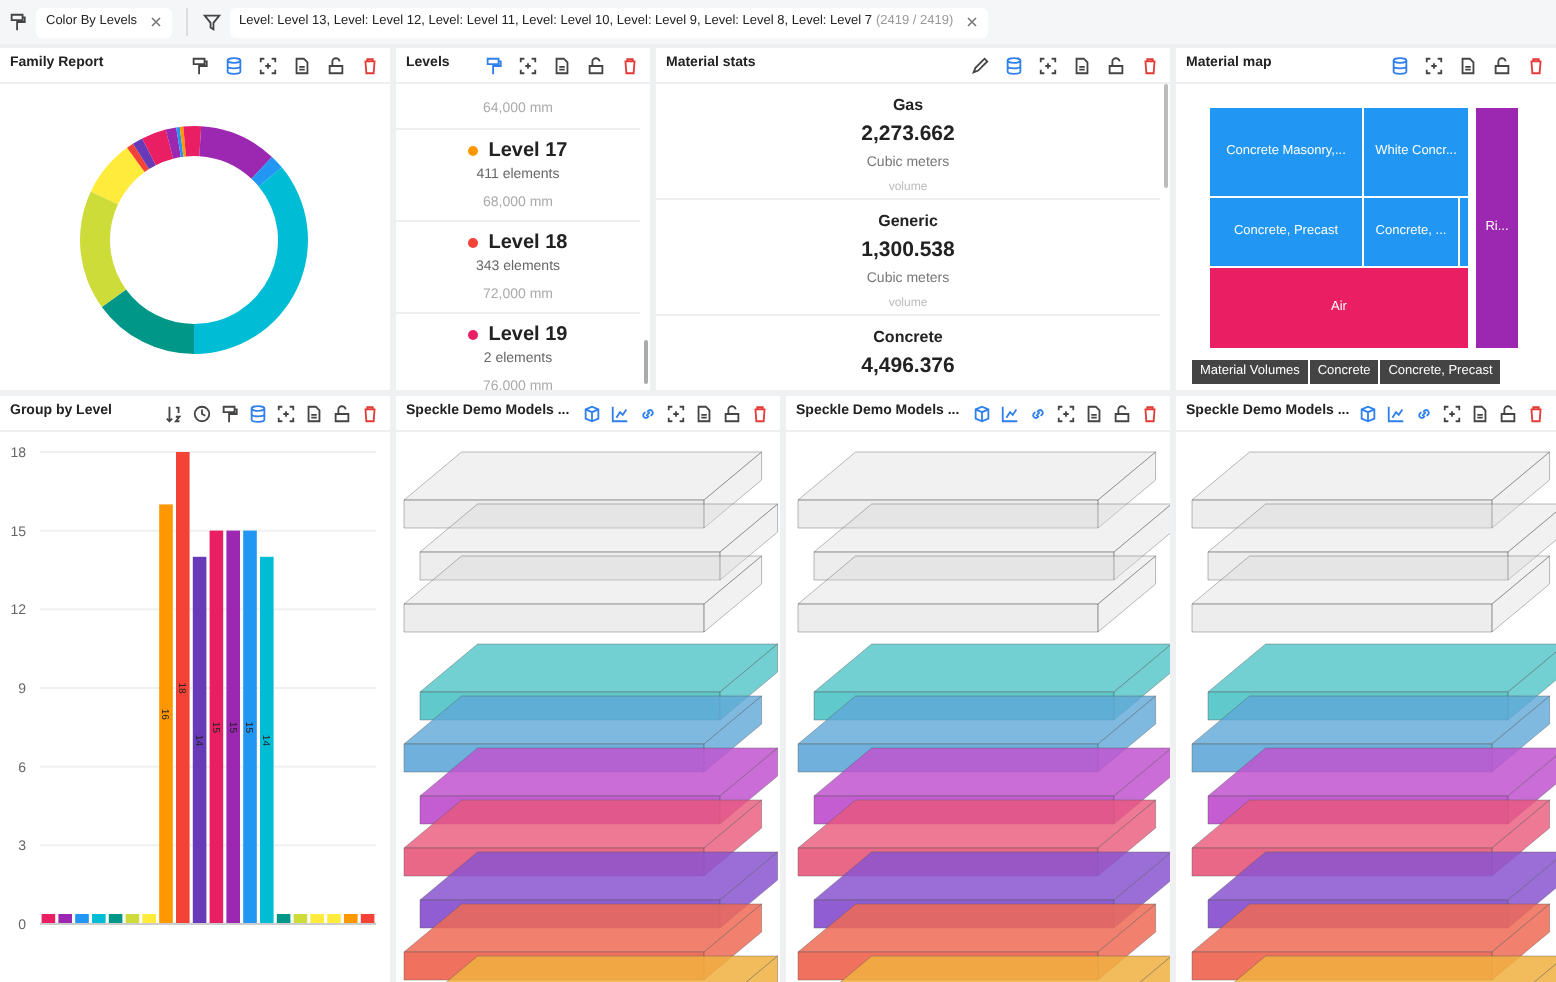 The width and height of the screenshot is (1556, 982). Describe the element at coordinates (1464, 232) in the screenshot. I see `treemap-tile` at that location.